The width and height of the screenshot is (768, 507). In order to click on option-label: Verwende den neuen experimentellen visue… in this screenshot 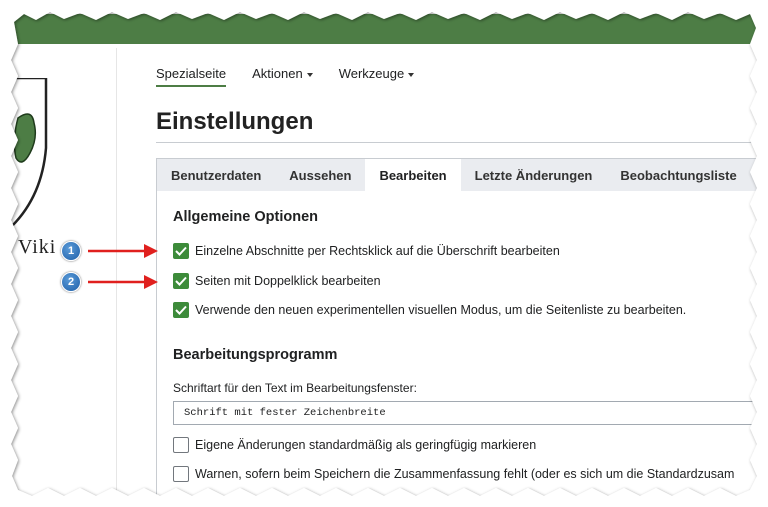, I will do `click(441, 310)`.